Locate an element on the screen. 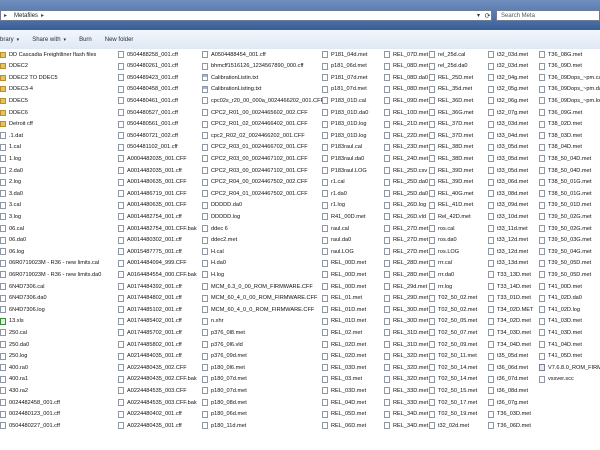 This screenshot has height=450, width=600. file-item: T02_50_09.met is located at coordinates (453, 345).